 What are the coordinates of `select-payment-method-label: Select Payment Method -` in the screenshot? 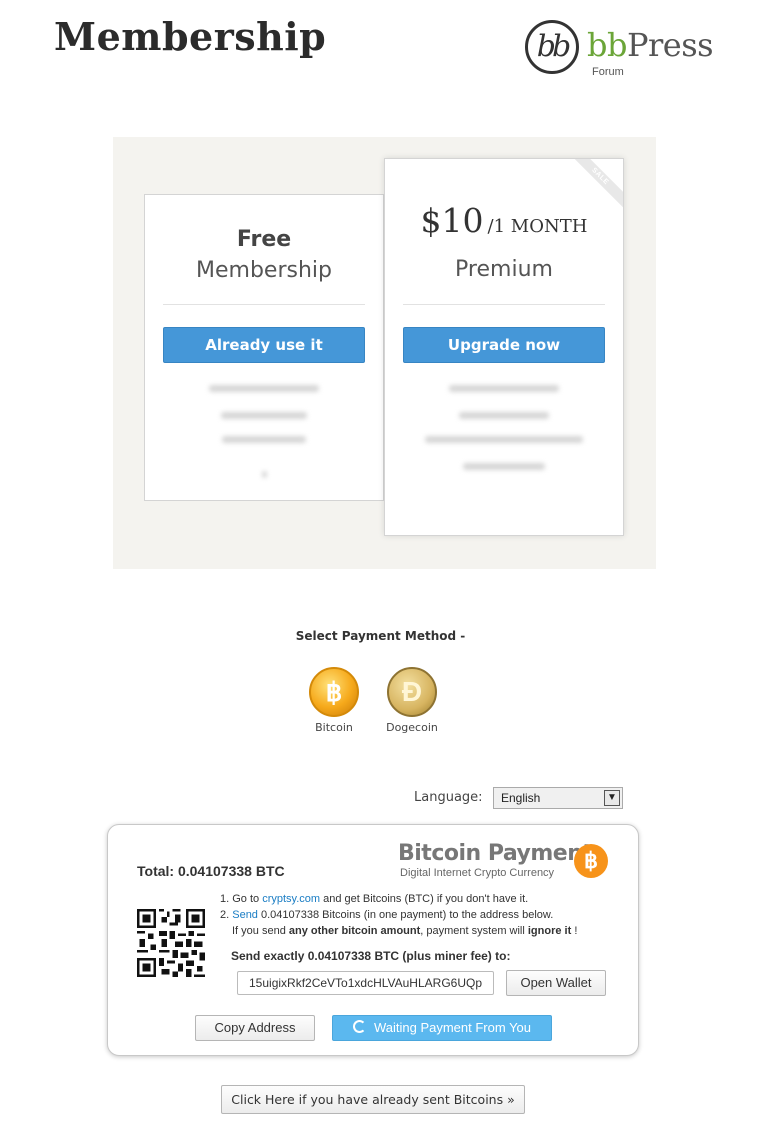 It's located at (380, 636).